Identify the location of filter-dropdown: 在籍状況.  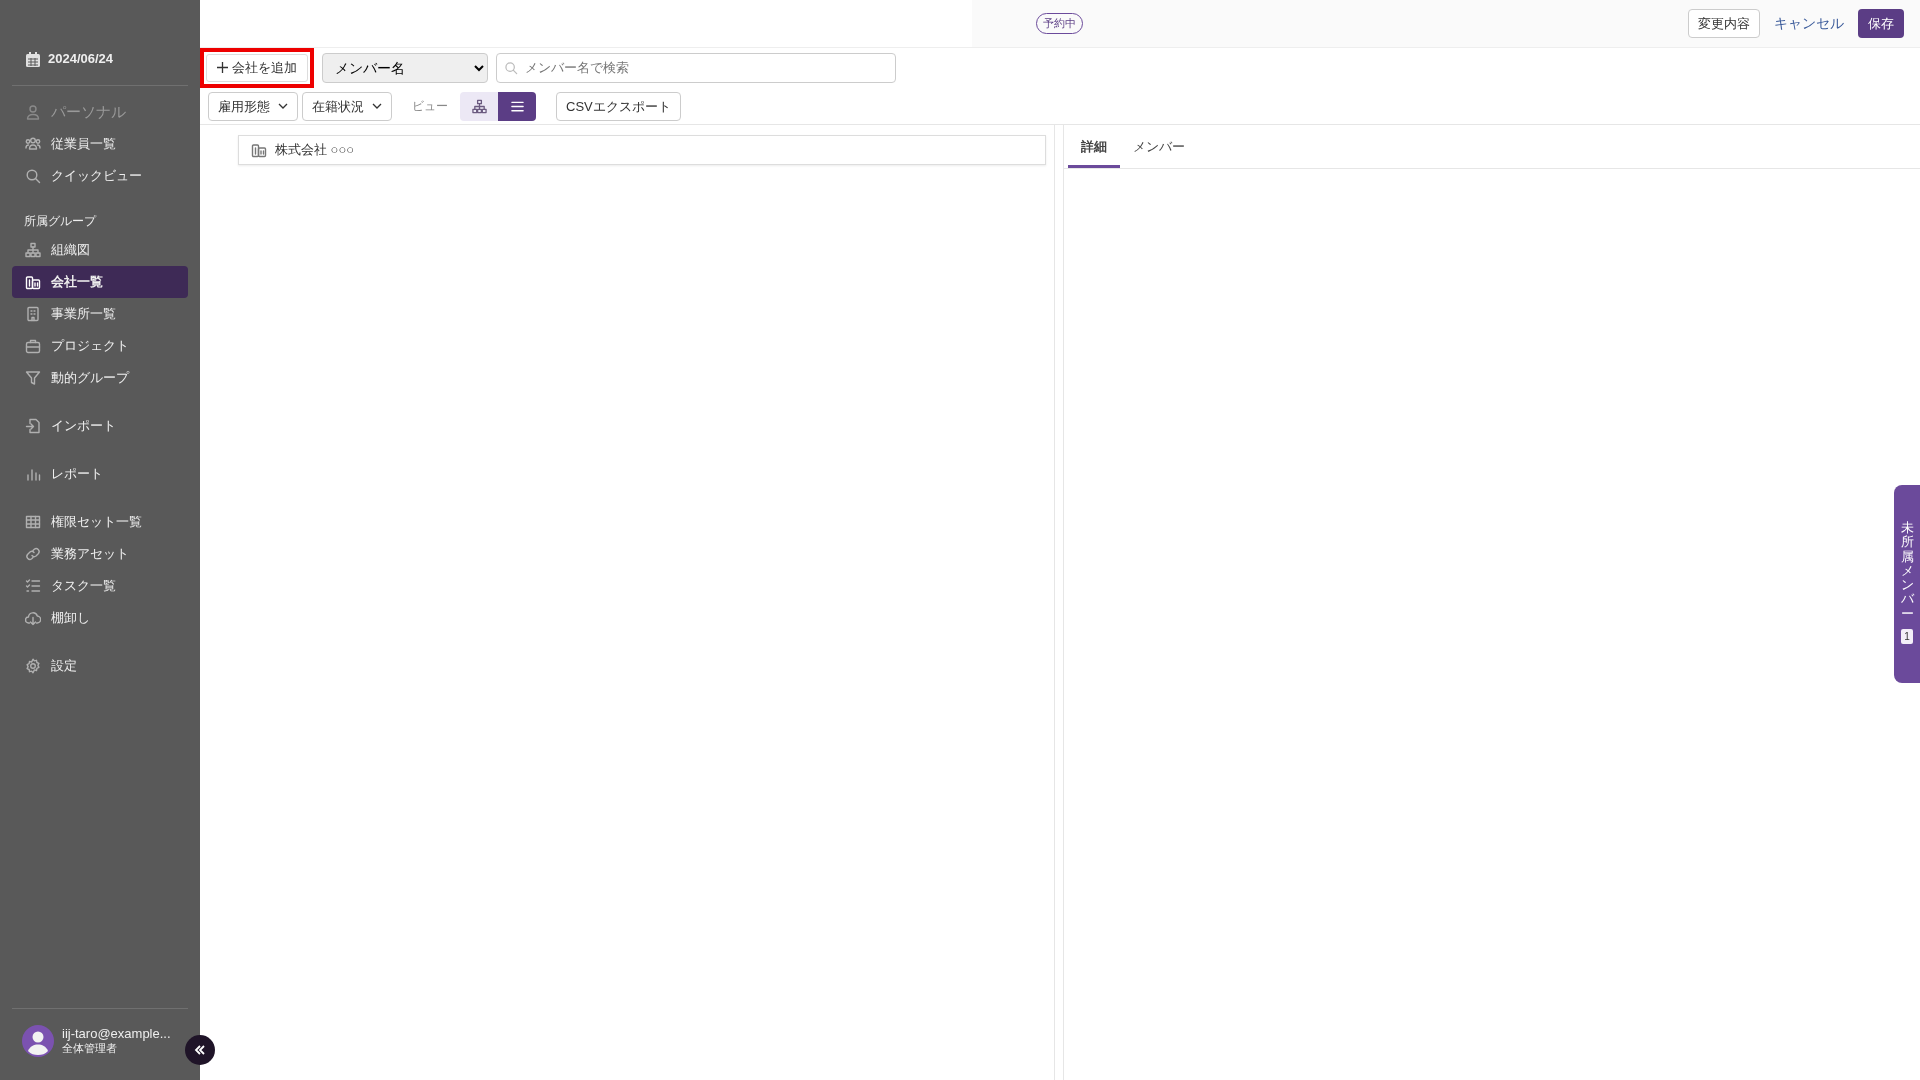
(347, 106).